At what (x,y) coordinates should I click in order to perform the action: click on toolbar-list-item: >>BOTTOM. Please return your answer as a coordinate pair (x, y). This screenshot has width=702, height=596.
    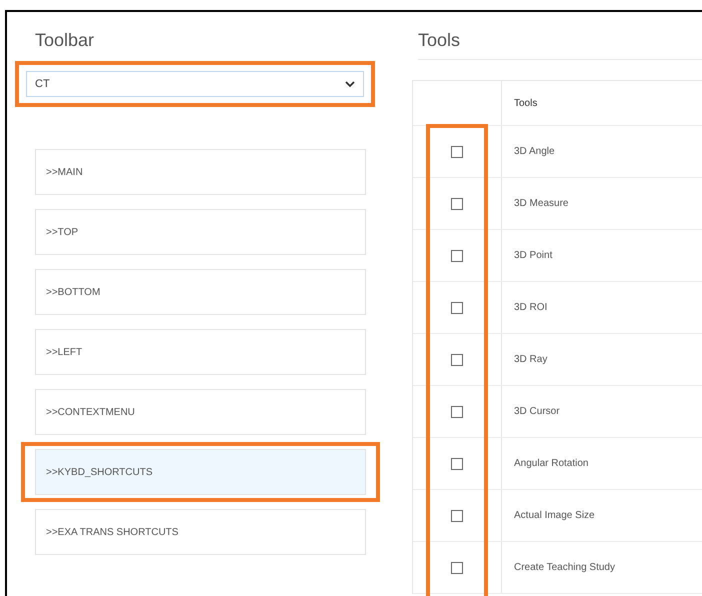
    Looking at the image, I should click on (200, 292).